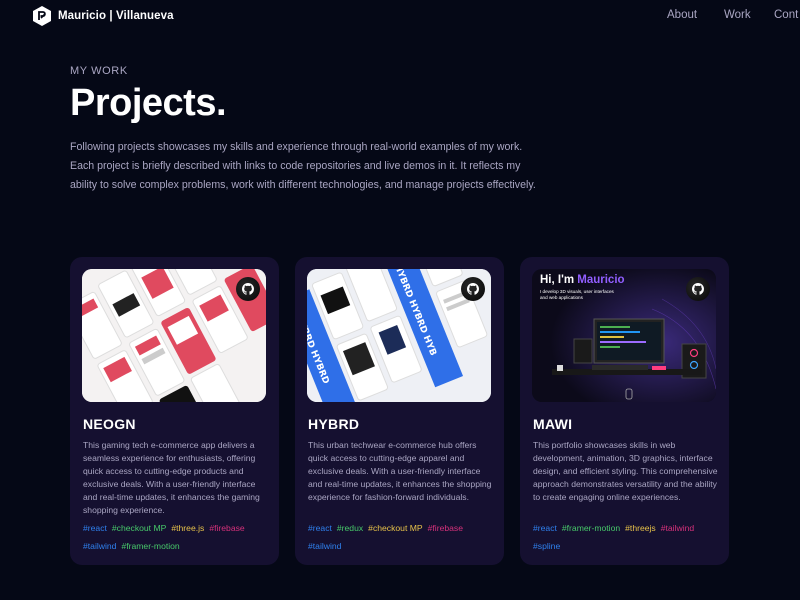 The image size is (800, 600). Describe the element at coordinates (737, 15) in the screenshot. I see `nav-link-work: Work` at that location.